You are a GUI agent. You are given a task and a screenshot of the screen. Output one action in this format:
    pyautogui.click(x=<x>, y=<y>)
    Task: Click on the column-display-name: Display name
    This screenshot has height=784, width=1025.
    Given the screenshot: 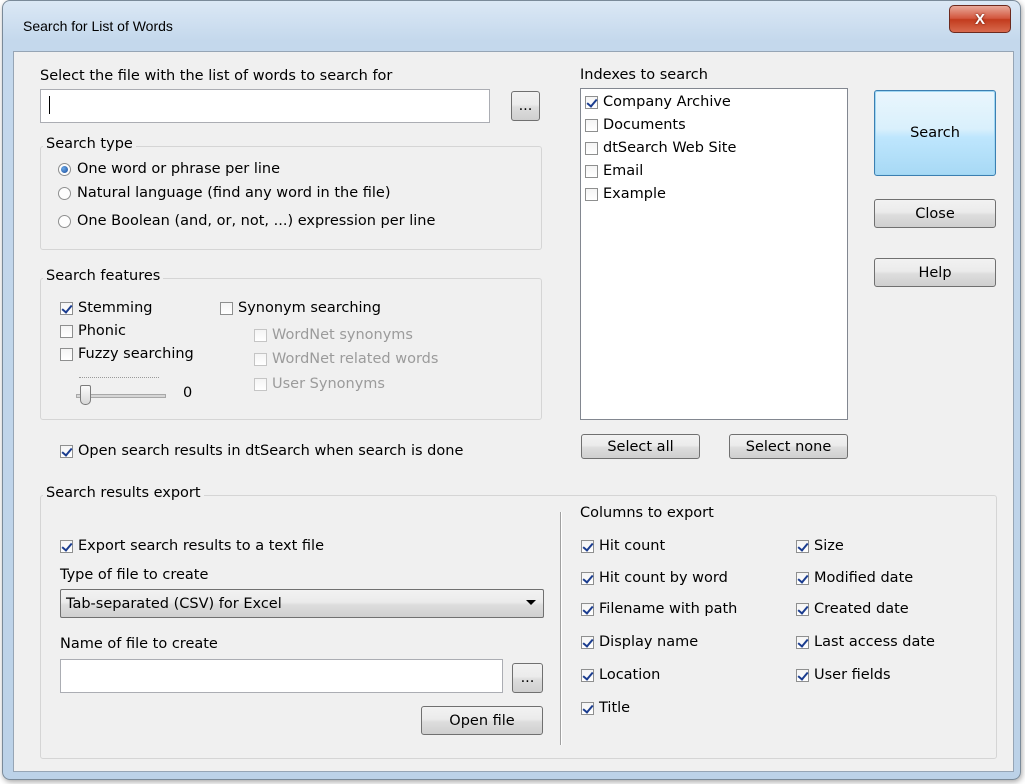 What is the action you would take?
    pyautogui.click(x=639, y=642)
    